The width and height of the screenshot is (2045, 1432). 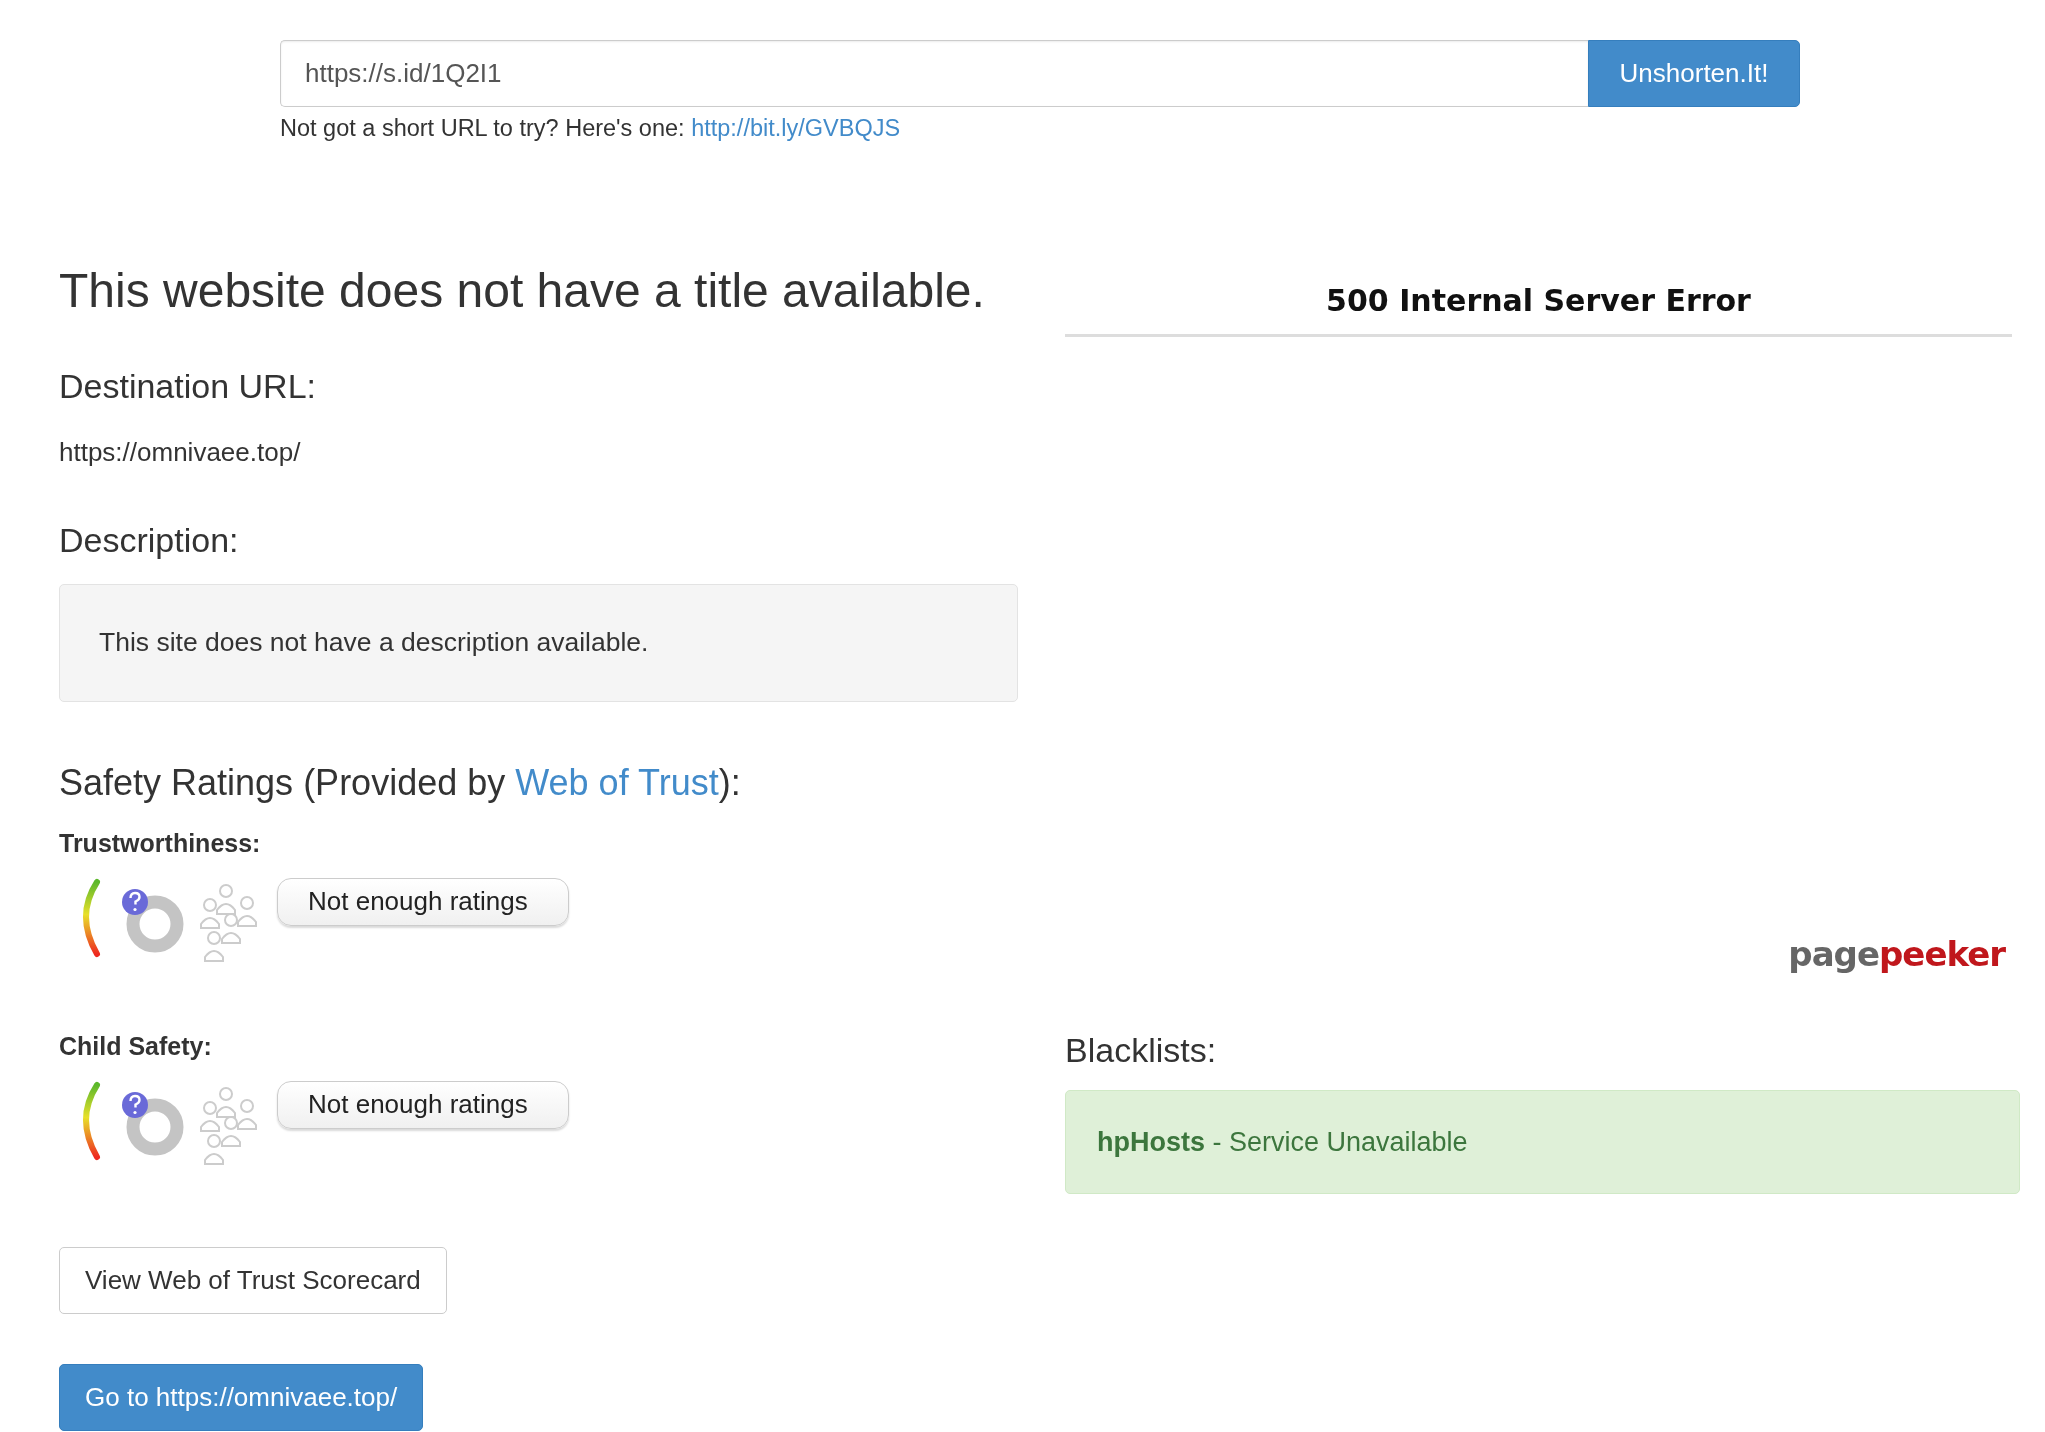 I want to click on error-heading: 500 Internal Server Error, so click(x=1538, y=298).